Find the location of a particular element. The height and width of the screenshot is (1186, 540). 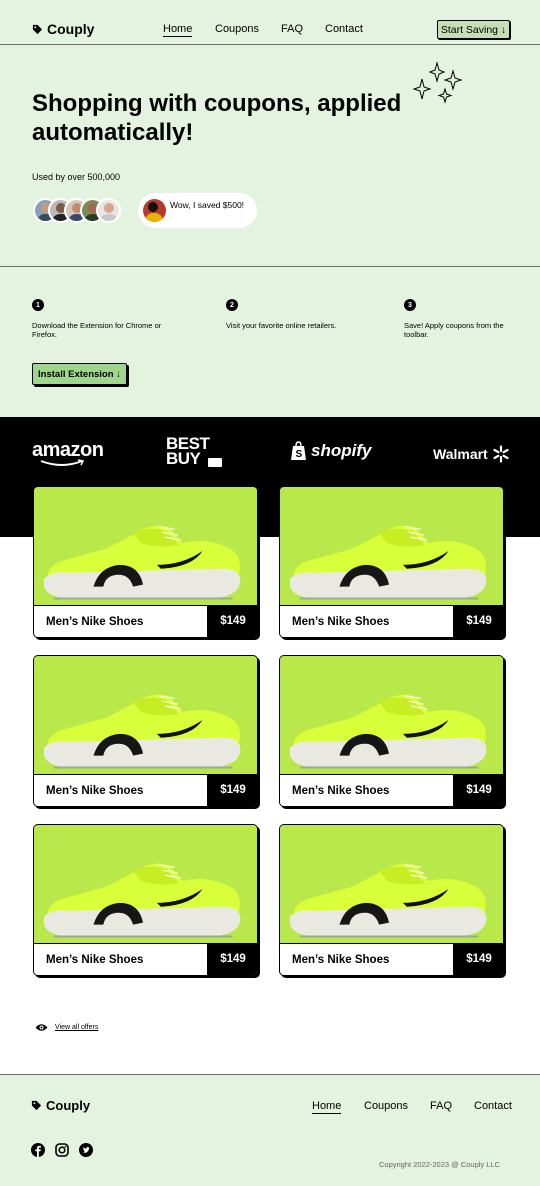

used-by-text: Used by over 500,000 is located at coordinates (76, 177).